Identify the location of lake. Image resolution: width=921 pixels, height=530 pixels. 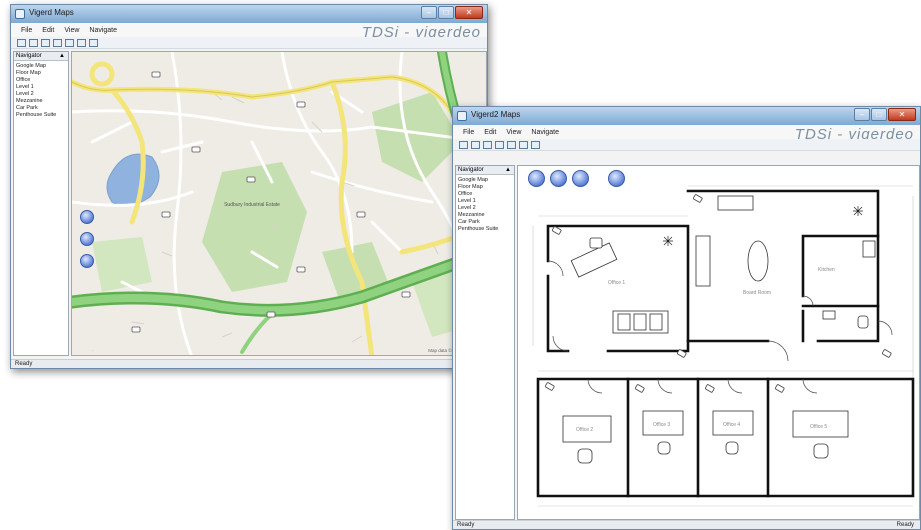
(133, 180).